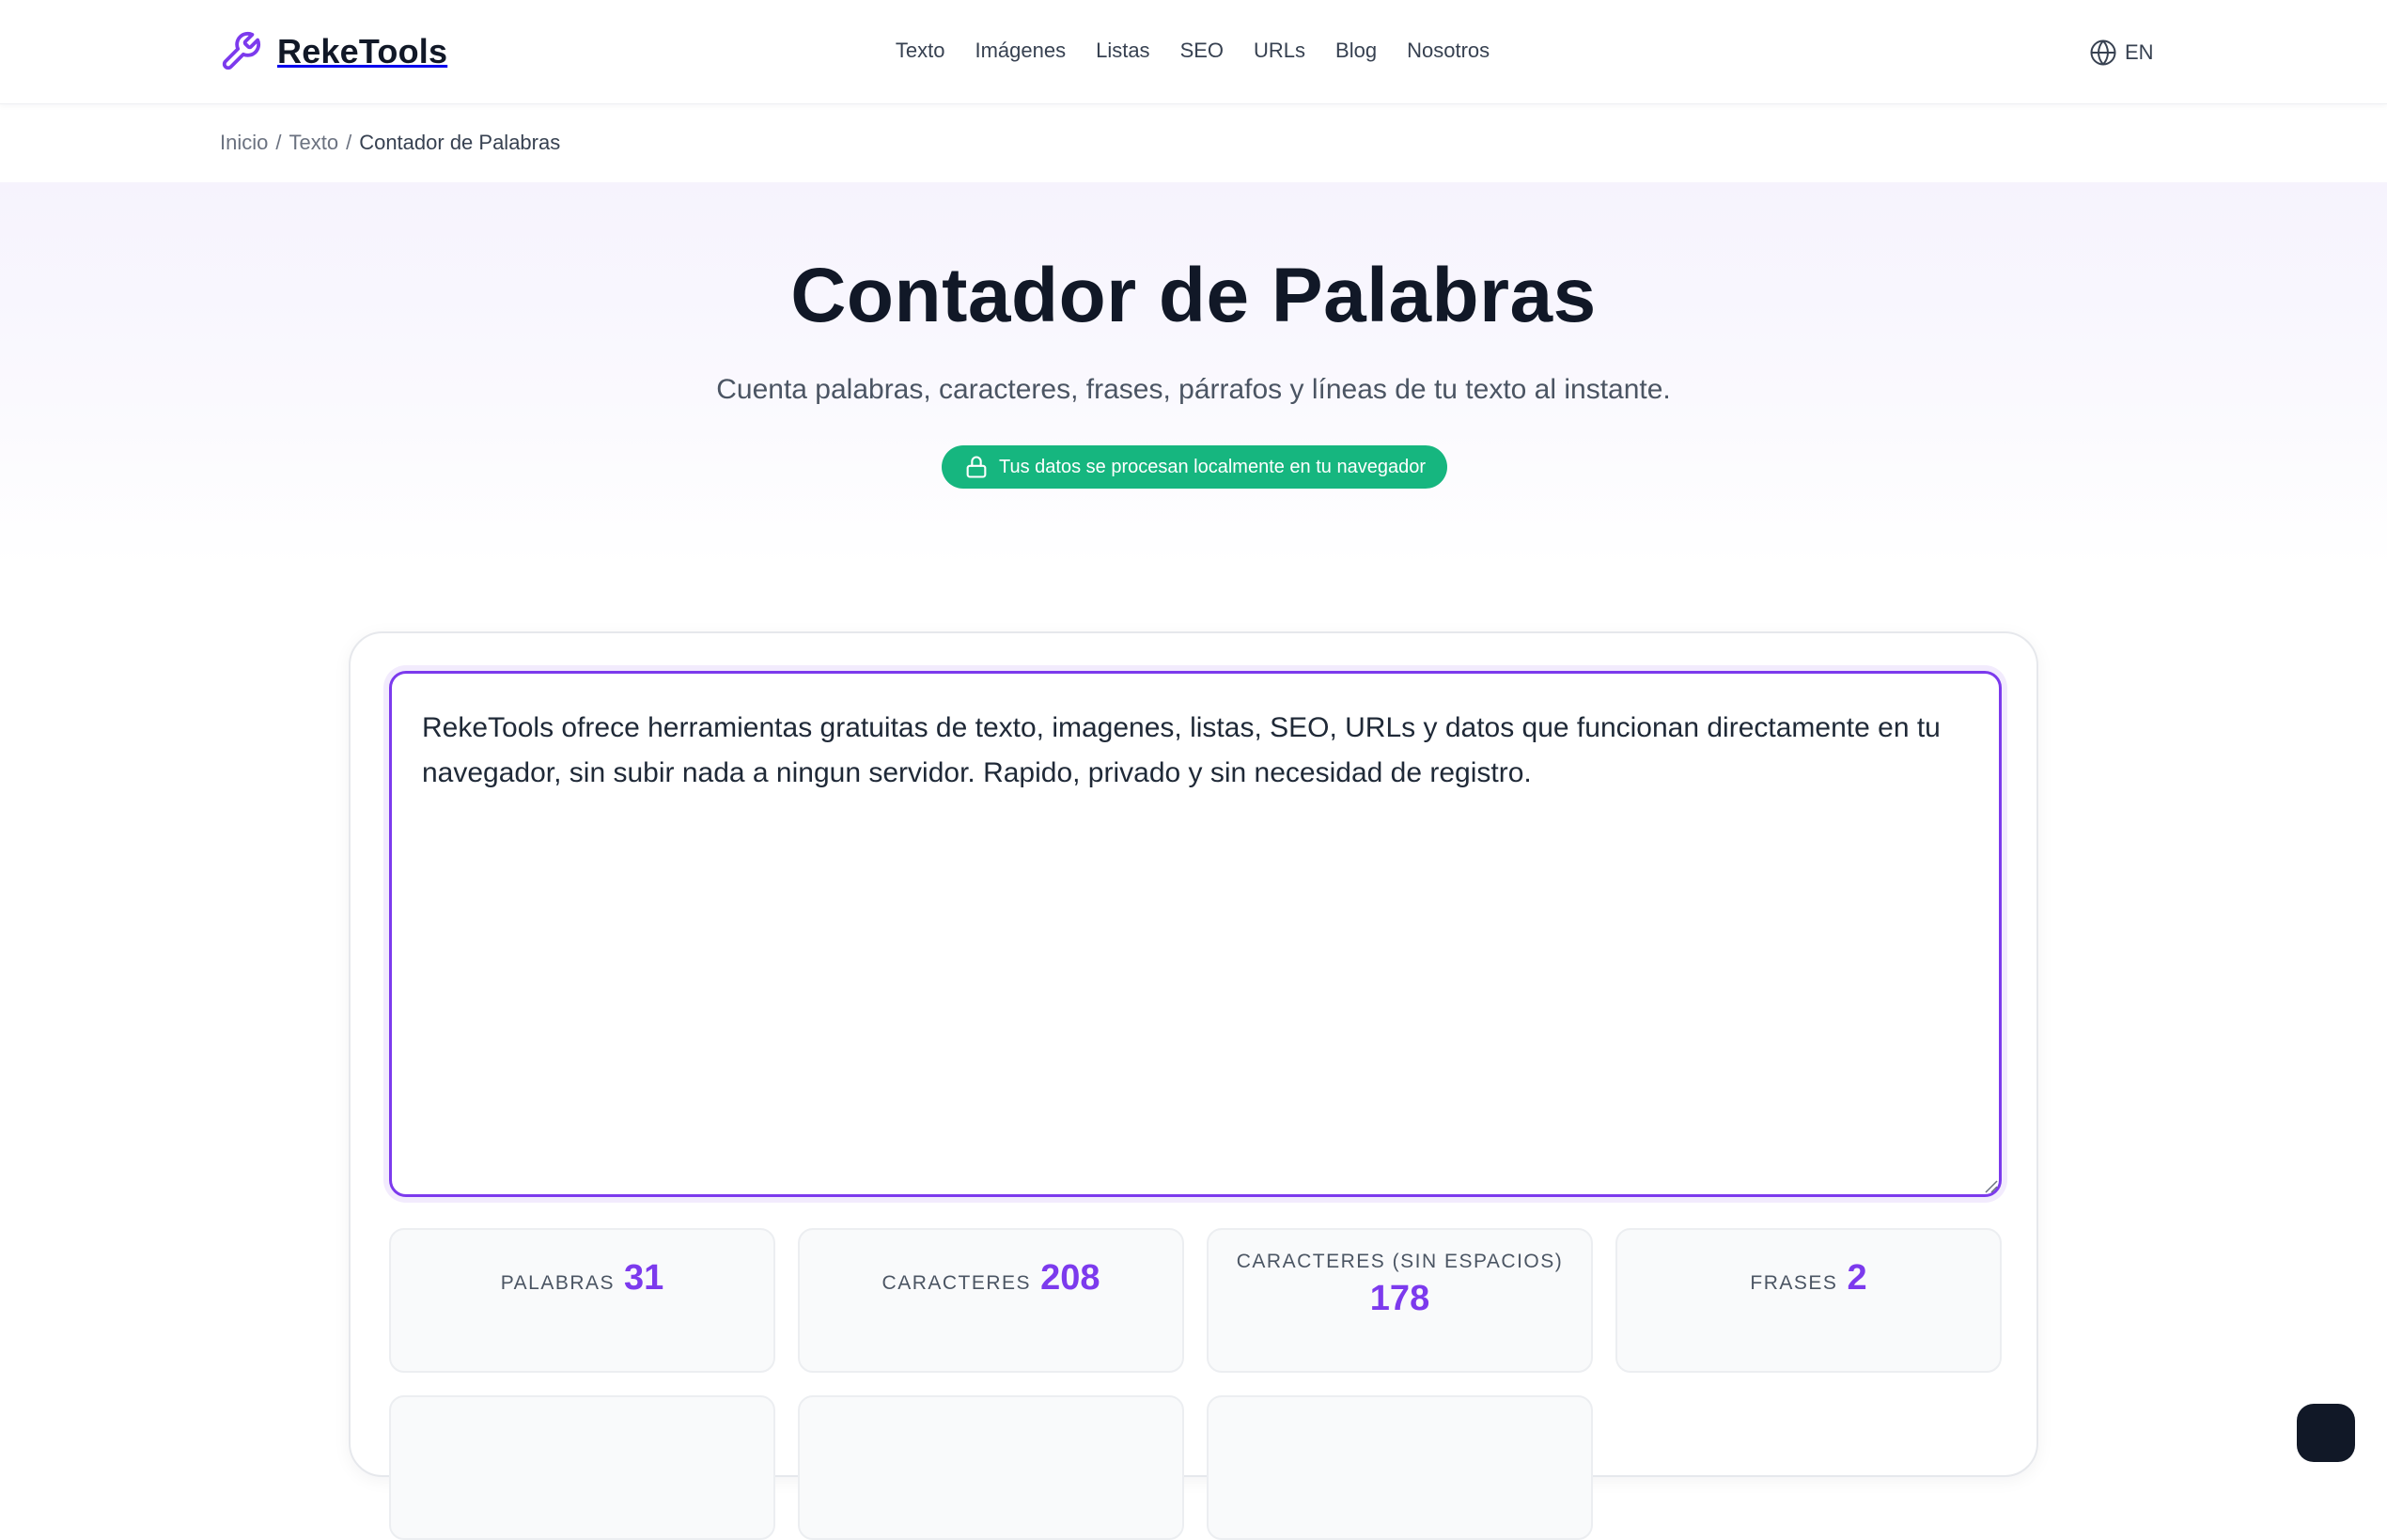  Describe the element at coordinates (313, 143) in the screenshot. I see `breadcrumb-texto: Texto` at that location.